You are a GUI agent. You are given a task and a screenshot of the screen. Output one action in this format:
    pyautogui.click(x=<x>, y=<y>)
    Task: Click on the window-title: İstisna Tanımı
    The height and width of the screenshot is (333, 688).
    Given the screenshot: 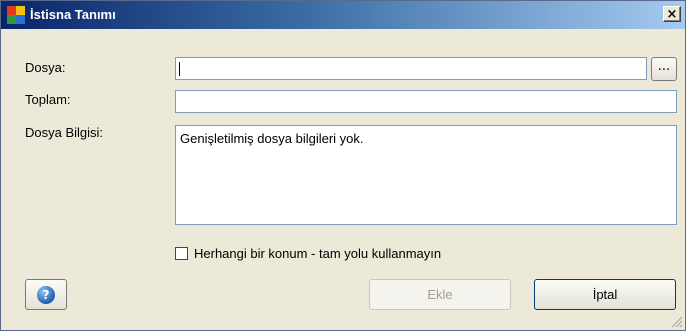 What is the action you would take?
    pyautogui.click(x=73, y=14)
    